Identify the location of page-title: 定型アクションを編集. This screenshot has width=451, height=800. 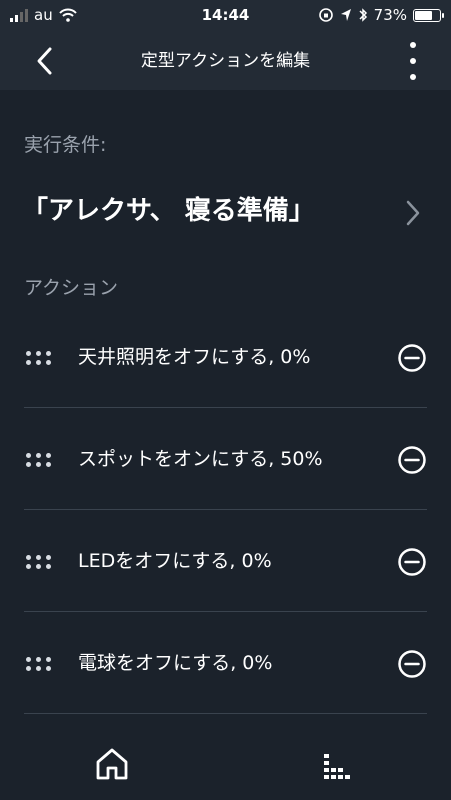
(225, 61).